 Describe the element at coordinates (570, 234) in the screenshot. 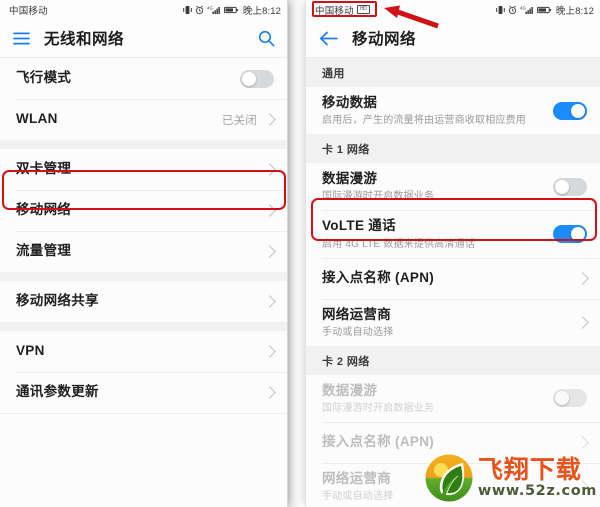

I see `volte-toggle` at that location.